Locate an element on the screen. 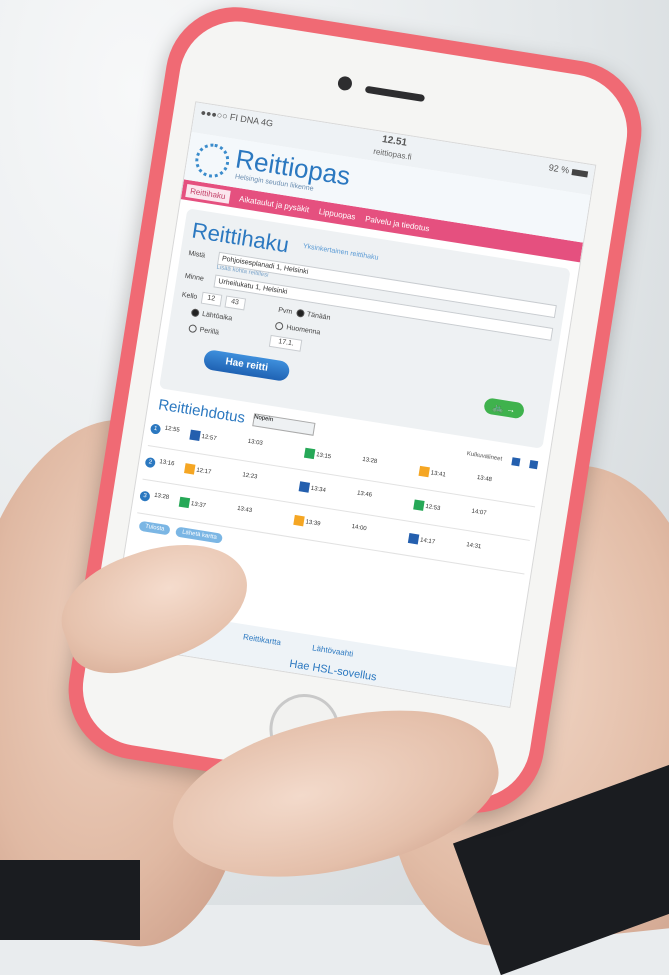 This screenshot has height=975, width=669. route-time-label: 13:46 is located at coordinates (364, 494).